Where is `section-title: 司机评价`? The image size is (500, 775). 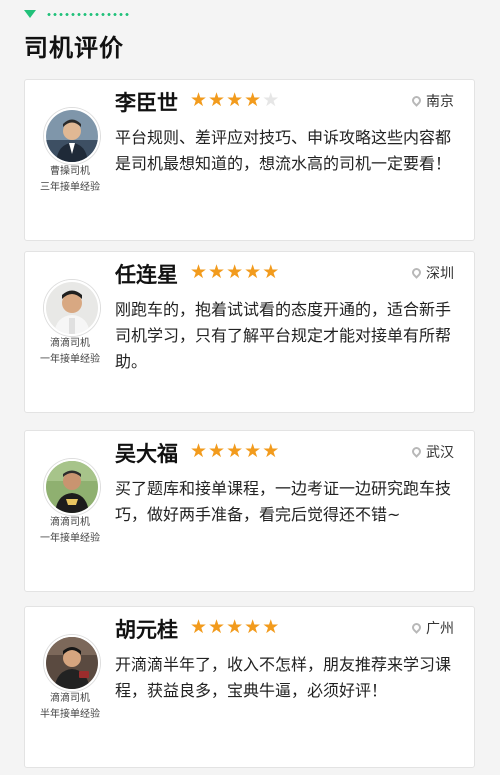
section-title: 司机评价 is located at coordinates (74, 48).